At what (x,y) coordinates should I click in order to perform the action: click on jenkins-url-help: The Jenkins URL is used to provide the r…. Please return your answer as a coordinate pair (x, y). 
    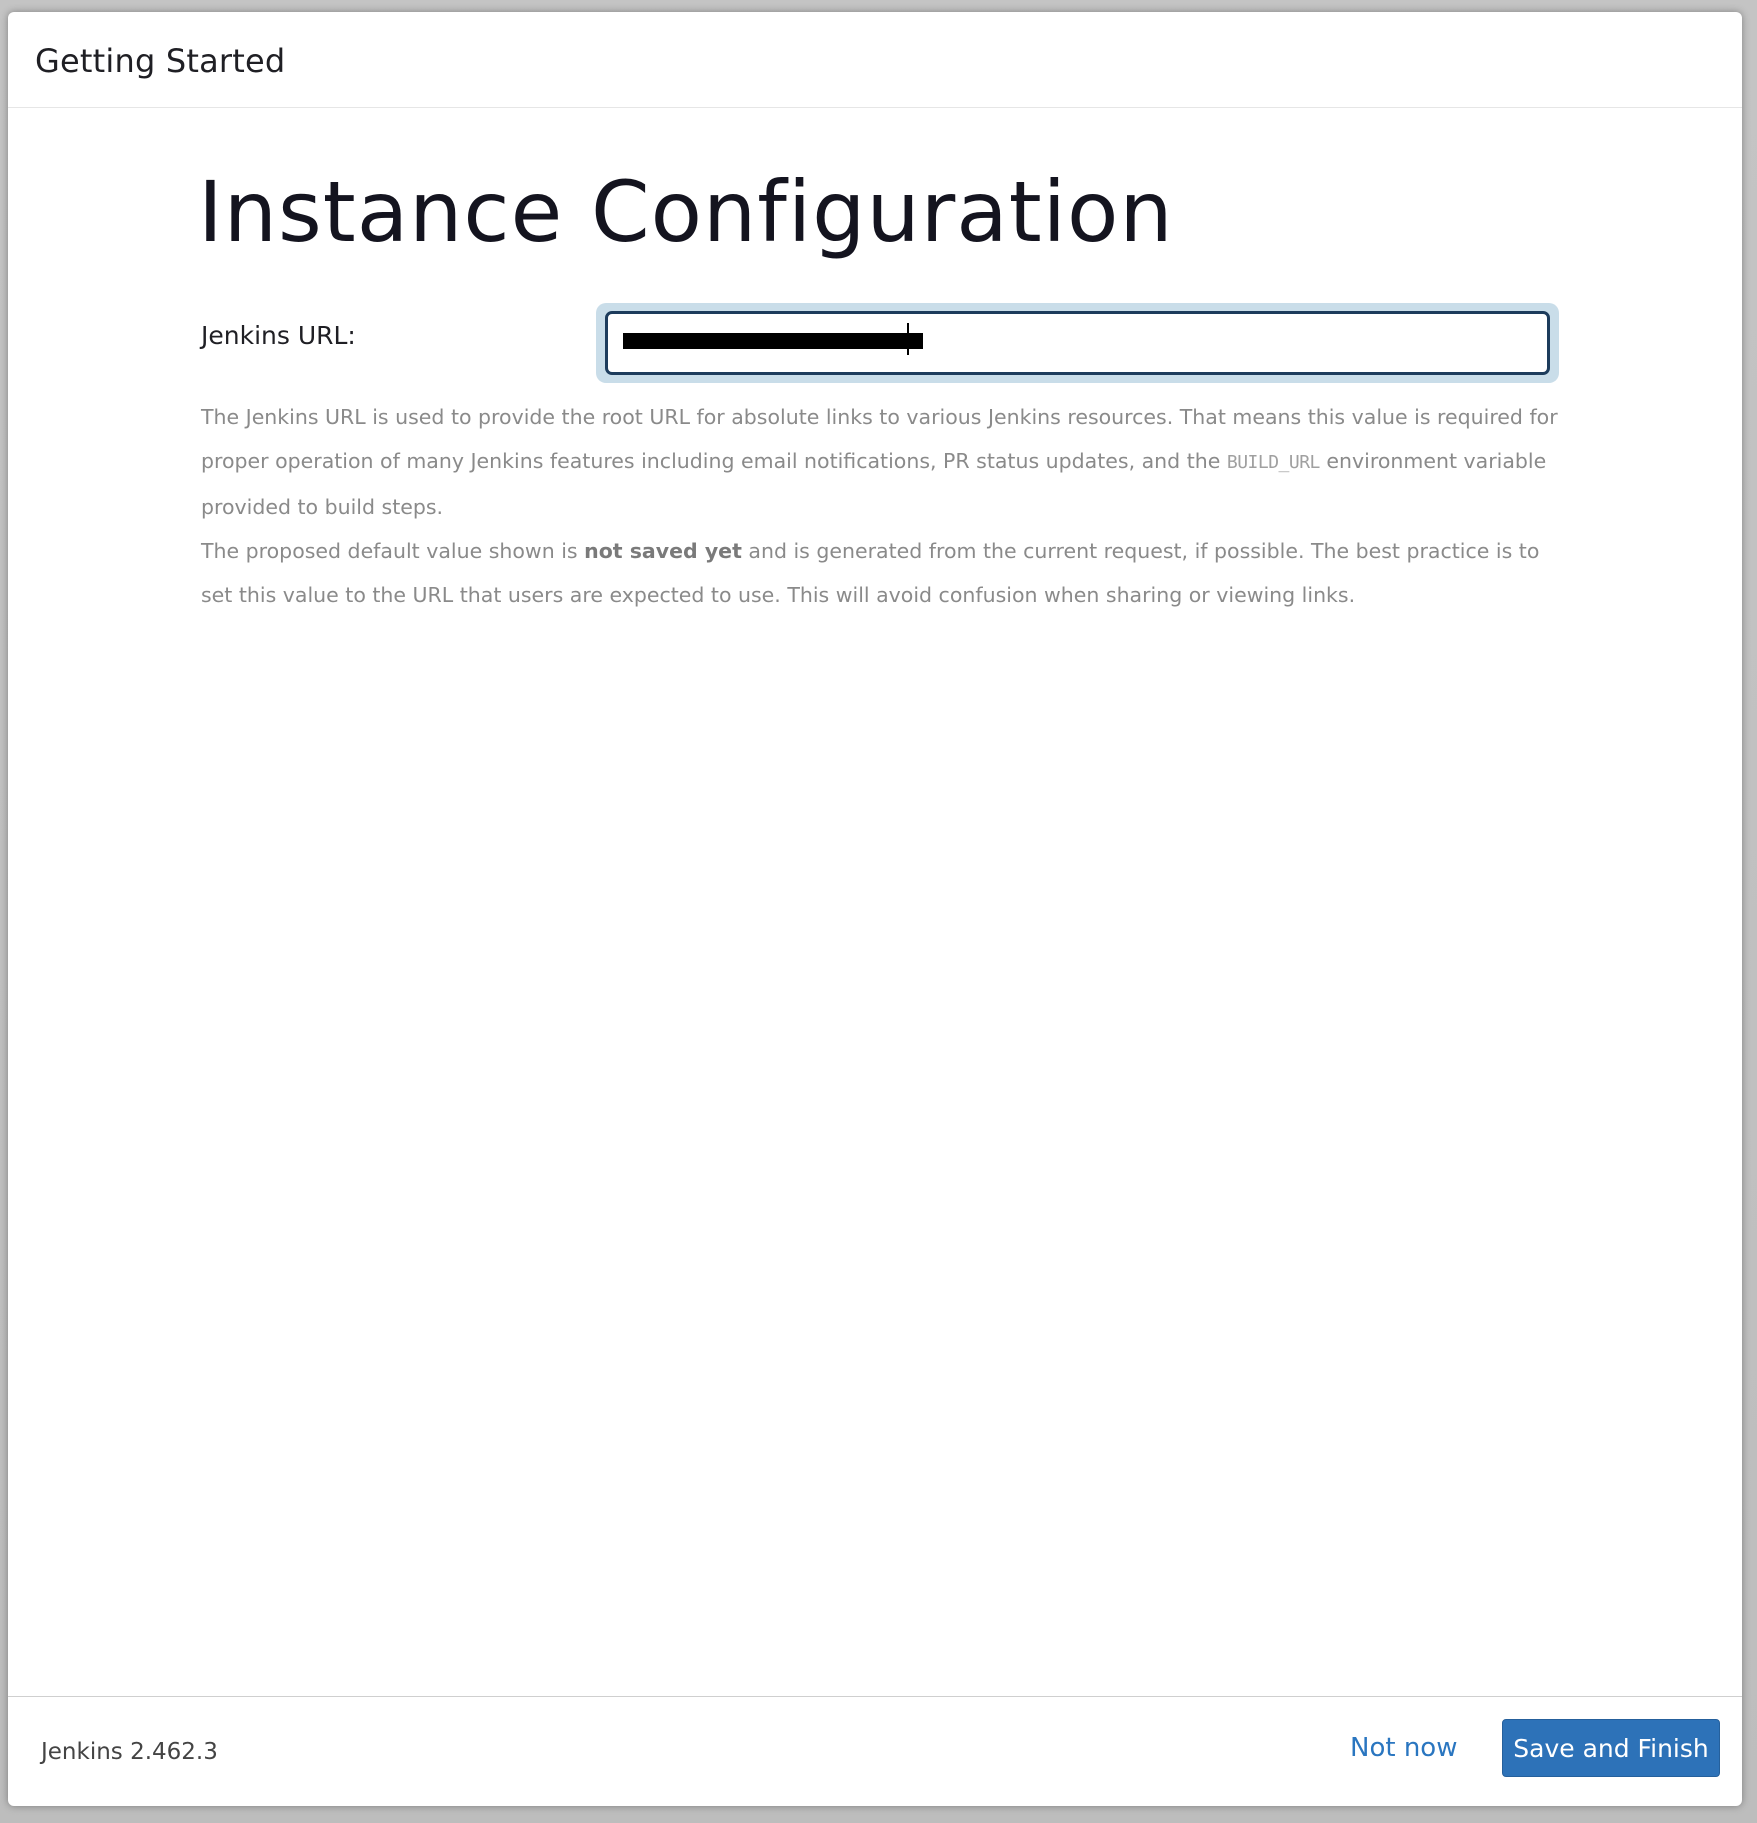
    Looking at the image, I should click on (881, 506).